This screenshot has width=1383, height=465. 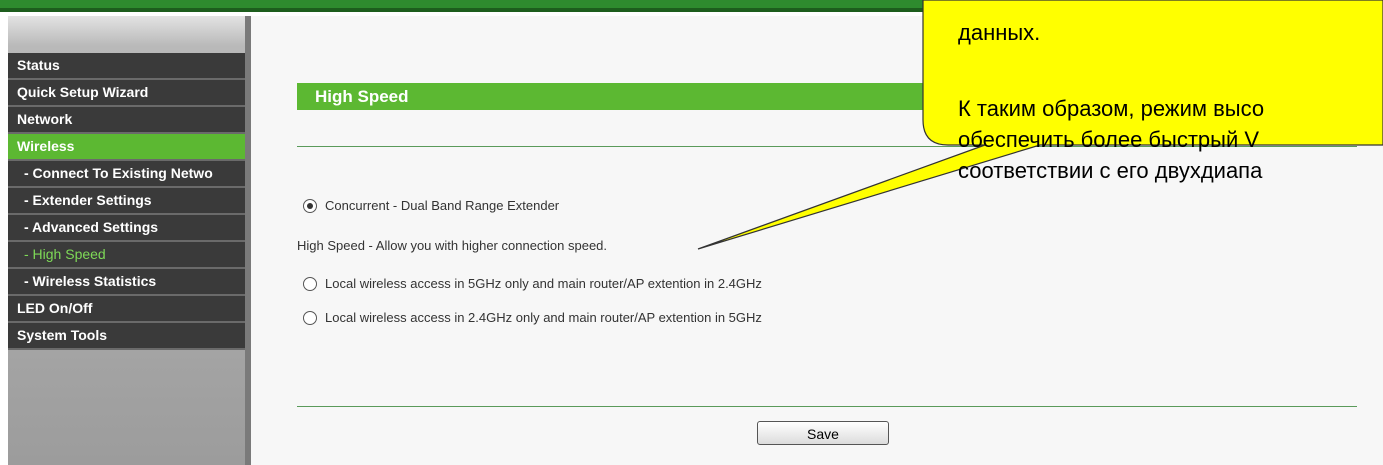 What do you see at coordinates (1110, 170) in the screenshot?
I see `callout-line: соответствии с его двухдиапа` at bounding box center [1110, 170].